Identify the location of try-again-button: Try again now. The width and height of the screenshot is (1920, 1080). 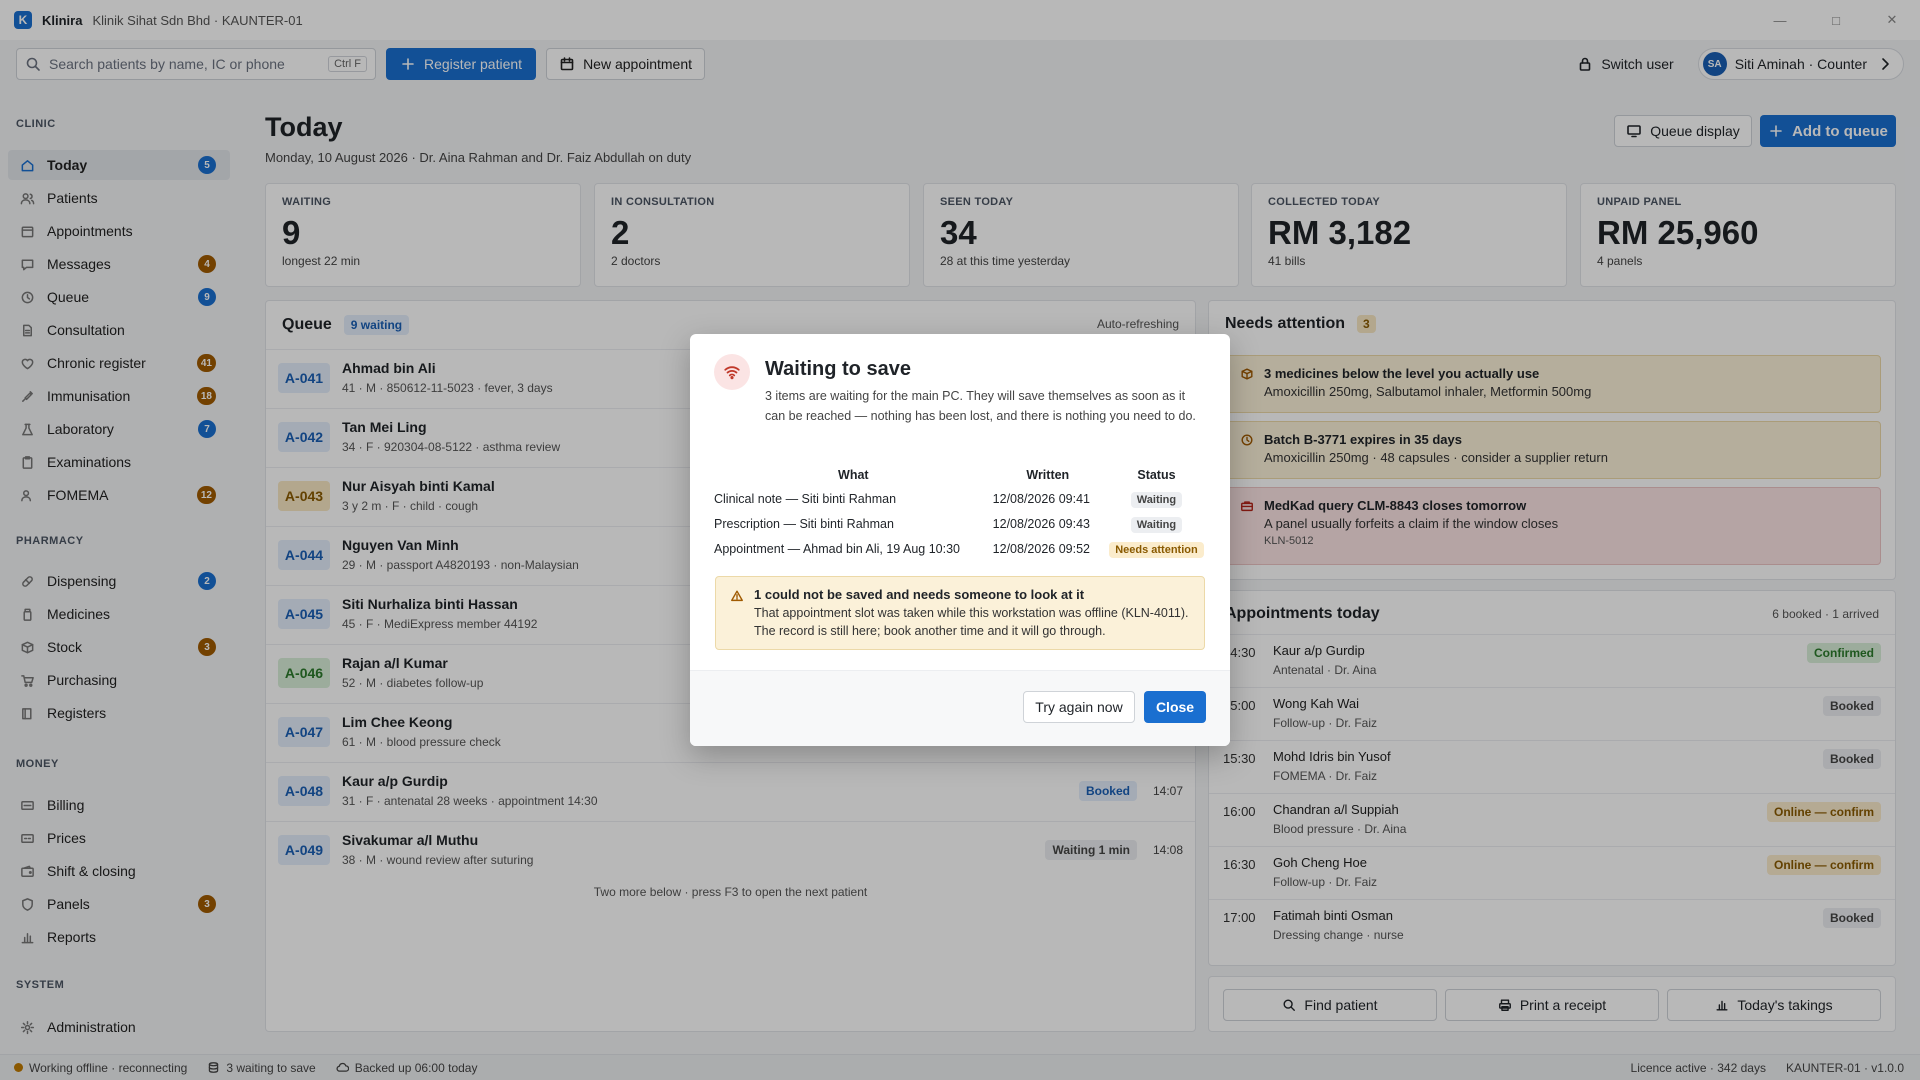
(1079, 707).